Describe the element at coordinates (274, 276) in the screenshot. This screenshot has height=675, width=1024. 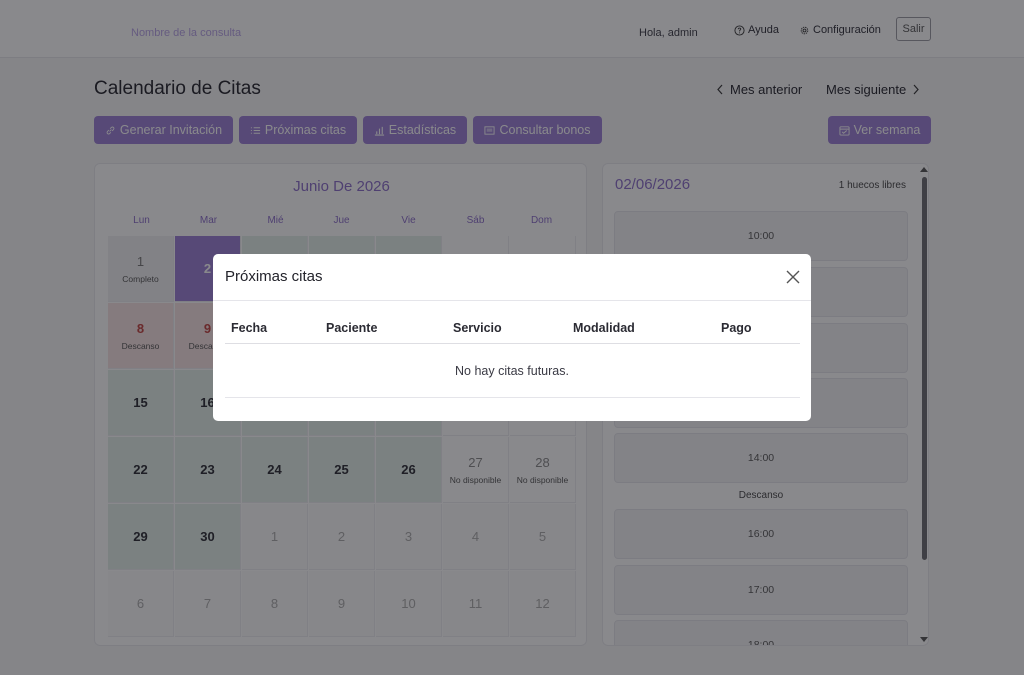
I see `modal-title: Próximas citas` at that location.